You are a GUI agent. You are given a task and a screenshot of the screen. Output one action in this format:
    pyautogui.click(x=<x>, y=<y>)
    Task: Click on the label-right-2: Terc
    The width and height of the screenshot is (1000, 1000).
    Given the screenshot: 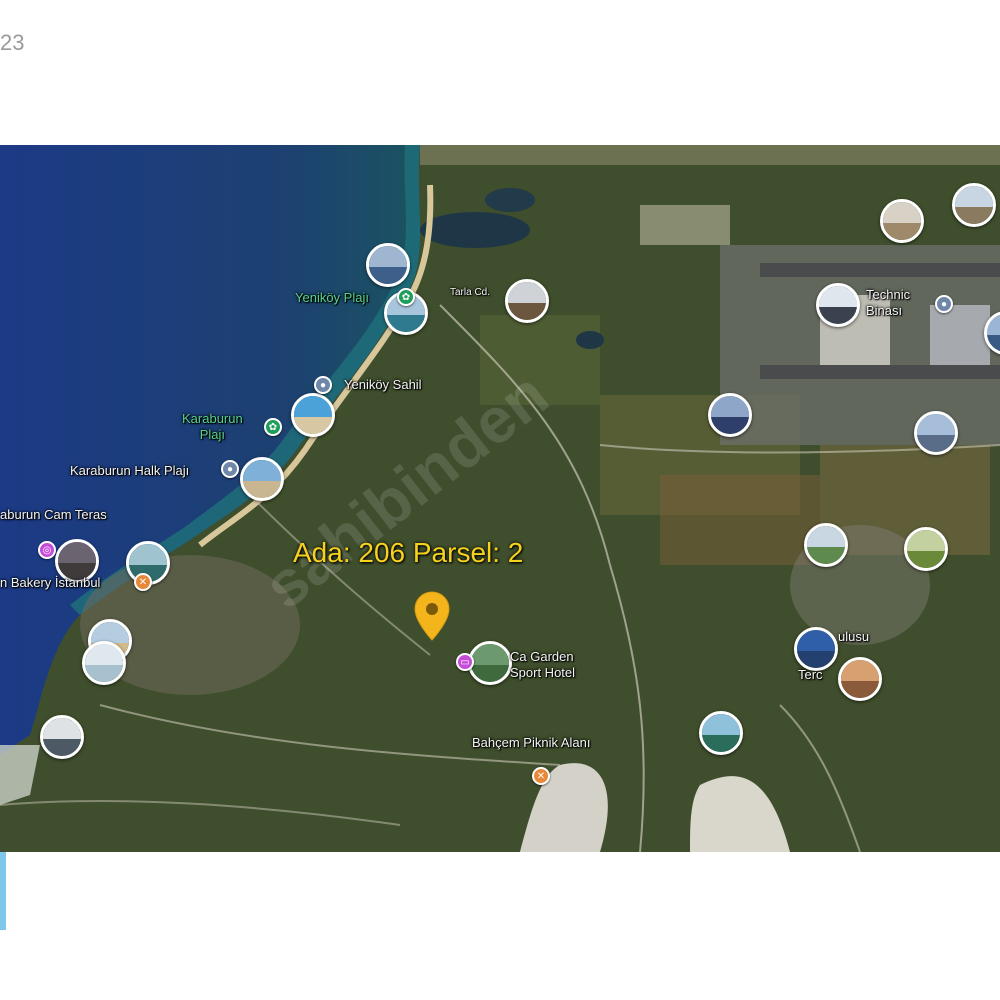 What is the action you would take?
    pyautogui.click(x=810, y=674)
    